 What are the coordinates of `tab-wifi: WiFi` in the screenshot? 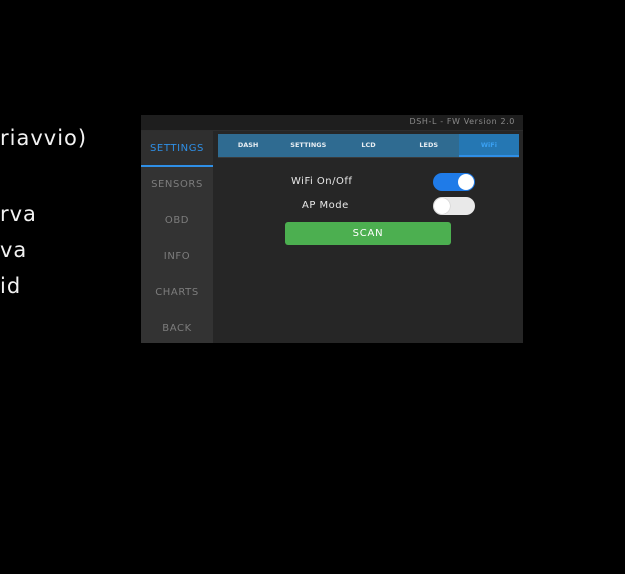 It's located at (489, 145).